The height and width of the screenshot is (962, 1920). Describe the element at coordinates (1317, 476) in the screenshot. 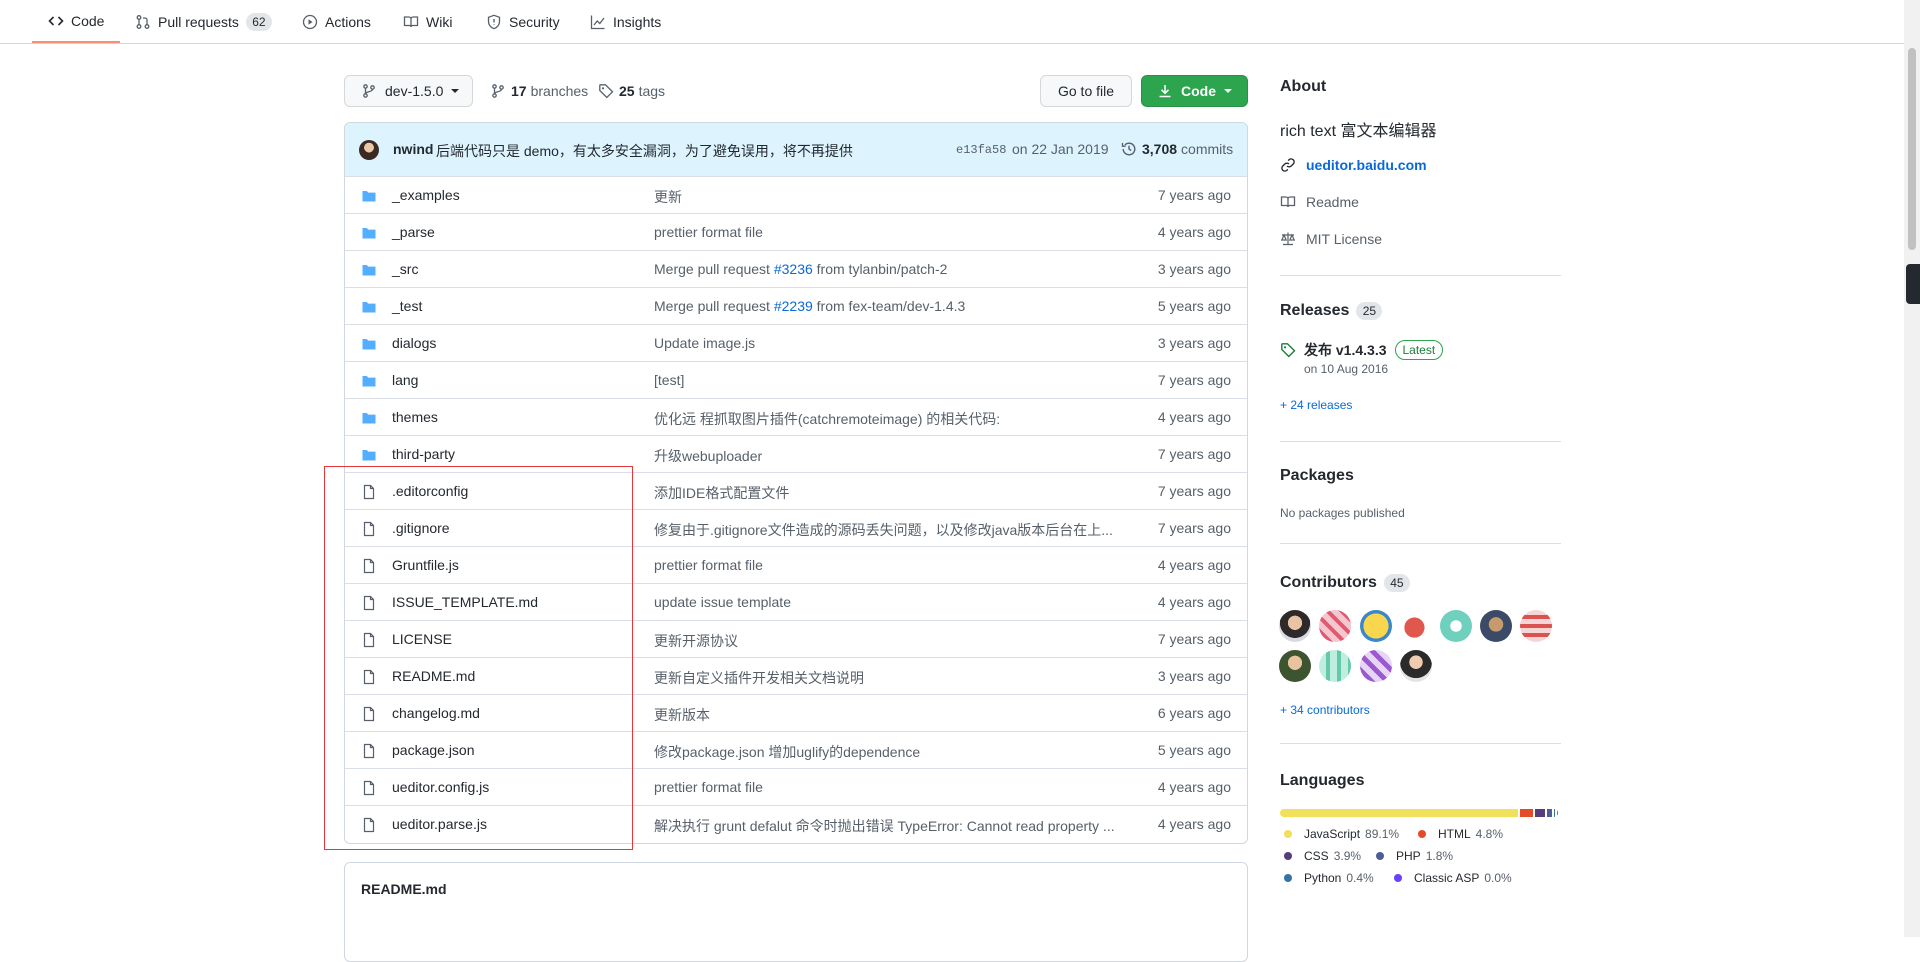

I see `packages-heading: Packages` at that location.